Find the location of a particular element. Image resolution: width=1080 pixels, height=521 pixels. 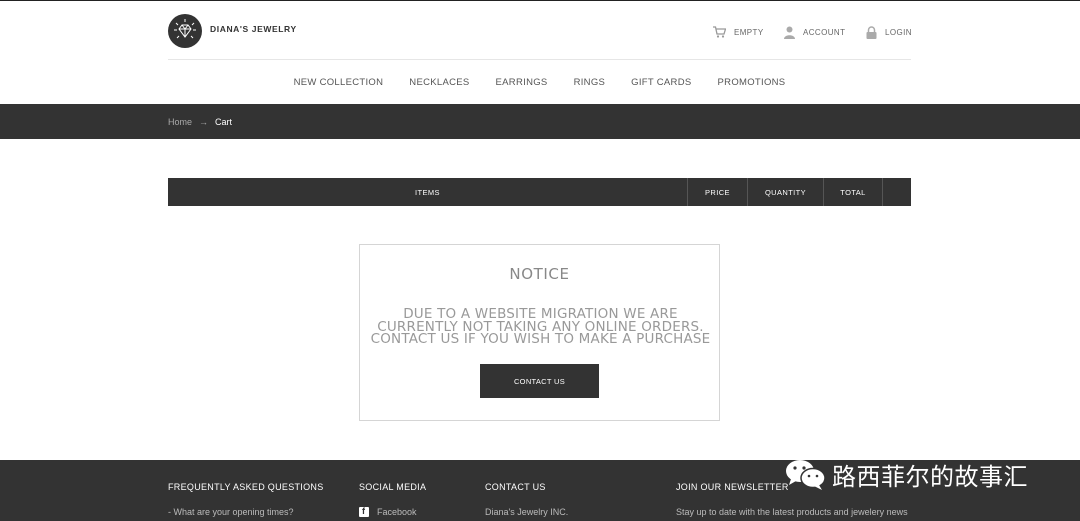

login-label: LOGIN is located at coordinates (898, 32).